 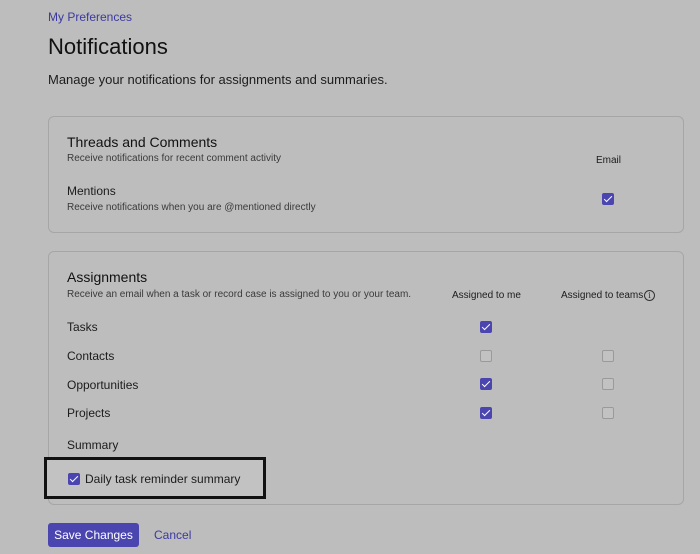 What do you see at coordinates (90, 17) in the screenshot?
I see `breadcrumb: My Preferences` at bounding box center [90, 17].